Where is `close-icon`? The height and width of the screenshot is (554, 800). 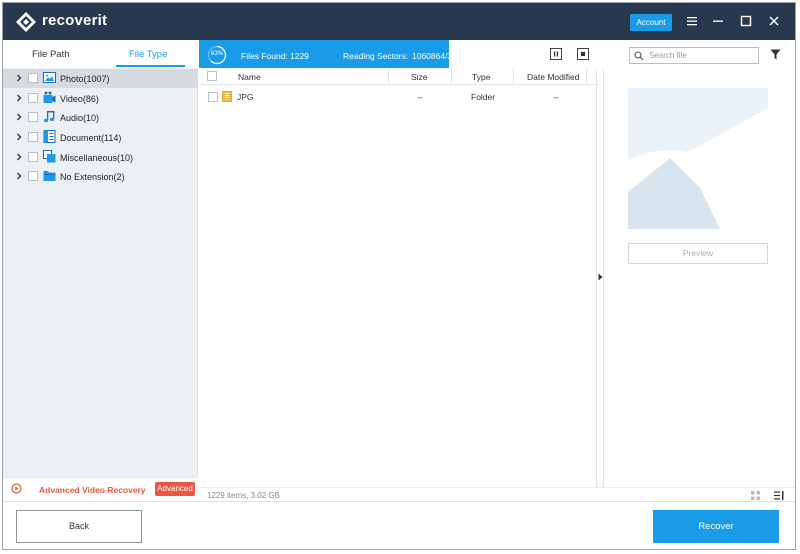 close-icon is located at coordinates (774, 21).